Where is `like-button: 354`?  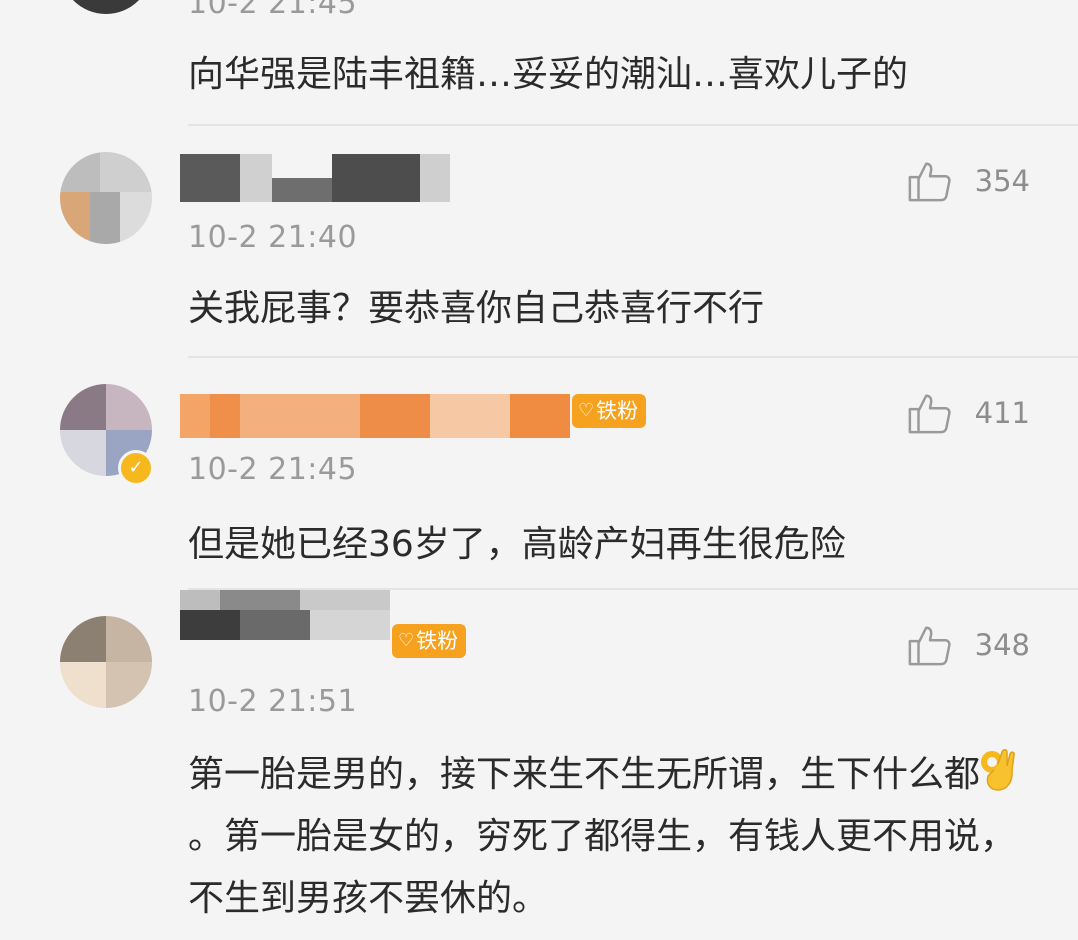 like-button: 354 is located at coordinates (968, 181).